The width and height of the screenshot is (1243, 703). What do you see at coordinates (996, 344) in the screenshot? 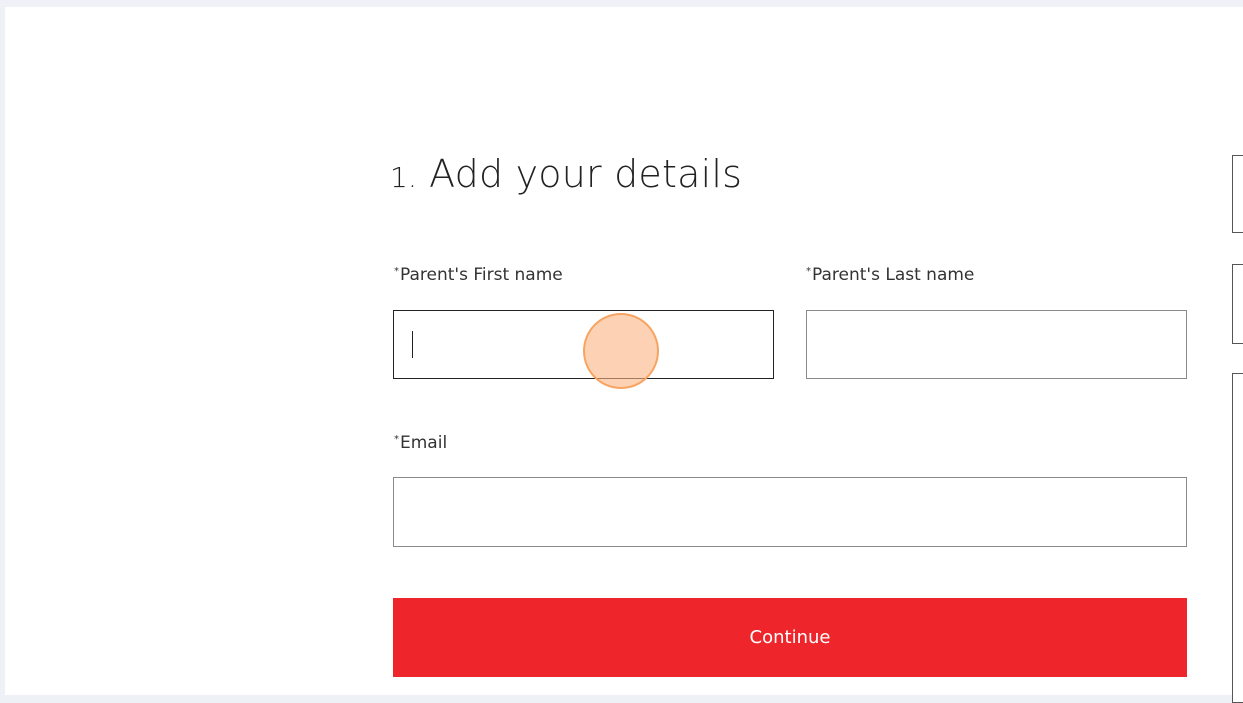
I see `last-name-input` at bounding box center [996, 344].